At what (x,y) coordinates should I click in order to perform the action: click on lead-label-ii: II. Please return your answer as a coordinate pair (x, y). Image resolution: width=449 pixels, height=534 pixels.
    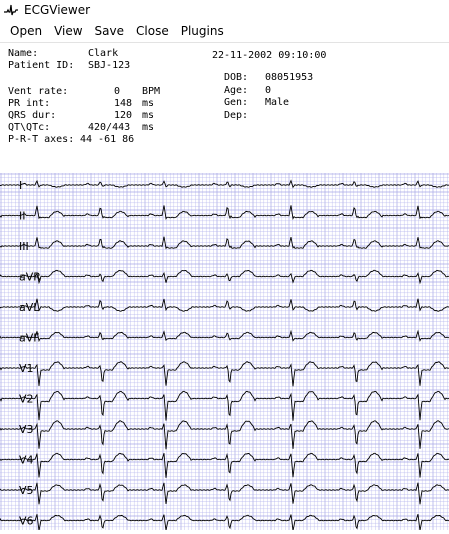
    Looking at the image, I should click on (22, 216).